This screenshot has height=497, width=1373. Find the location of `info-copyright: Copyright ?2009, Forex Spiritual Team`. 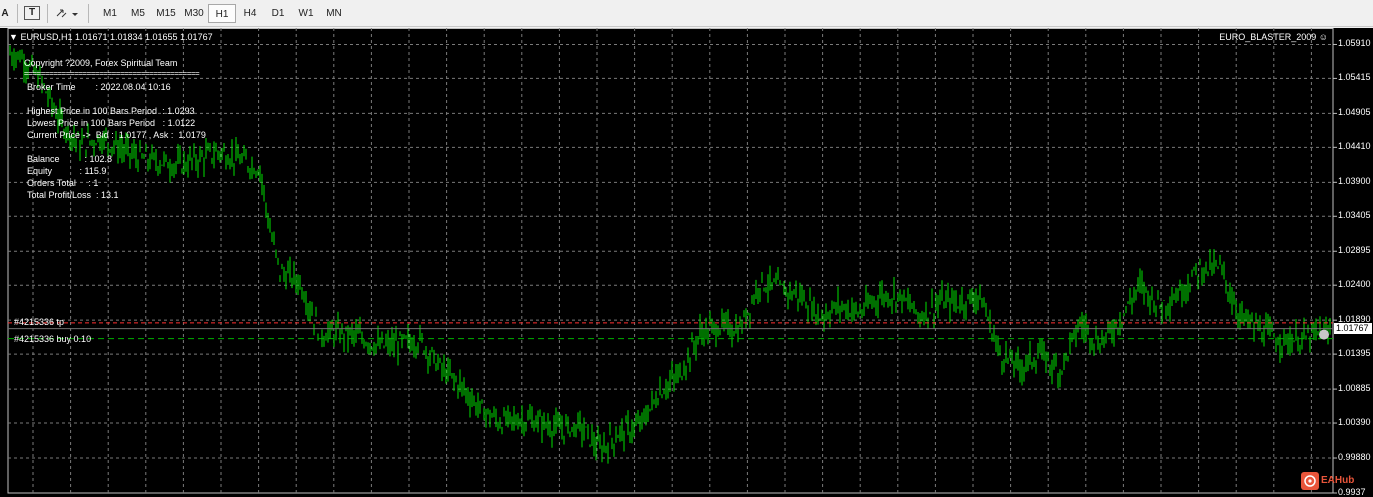

info-copyright: Copyright ?2009, Forex Spiritual Team is located at coordinates (101, 63).